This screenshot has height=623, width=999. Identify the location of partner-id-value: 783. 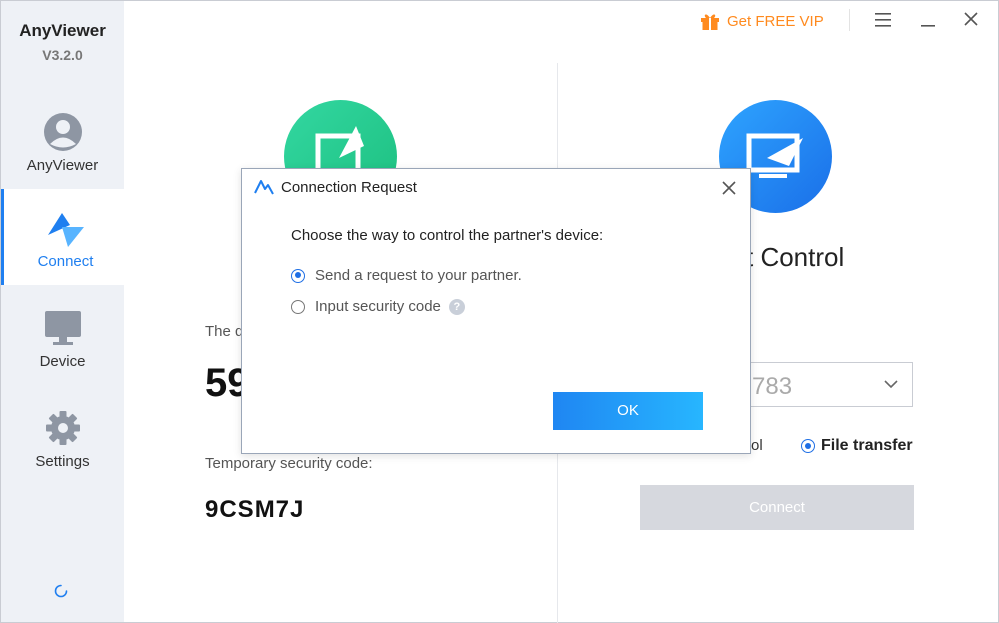
(772, 386).